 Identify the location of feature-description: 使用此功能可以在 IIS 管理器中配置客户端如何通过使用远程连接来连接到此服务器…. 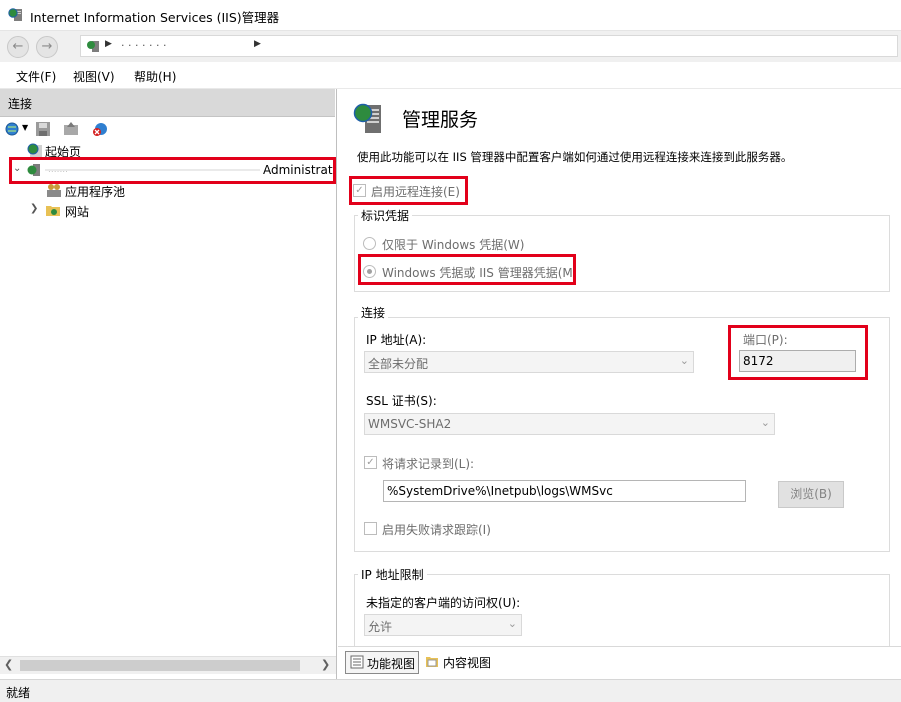
(575, 157).